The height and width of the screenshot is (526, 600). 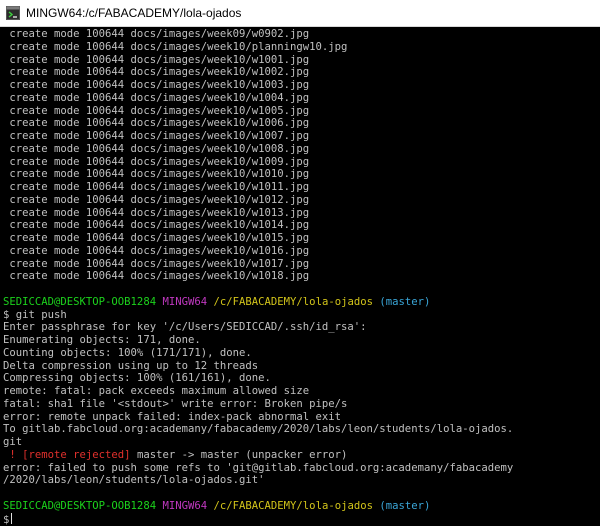 I want to click on mingw-terminal-icon, so click(x=13, y=13).